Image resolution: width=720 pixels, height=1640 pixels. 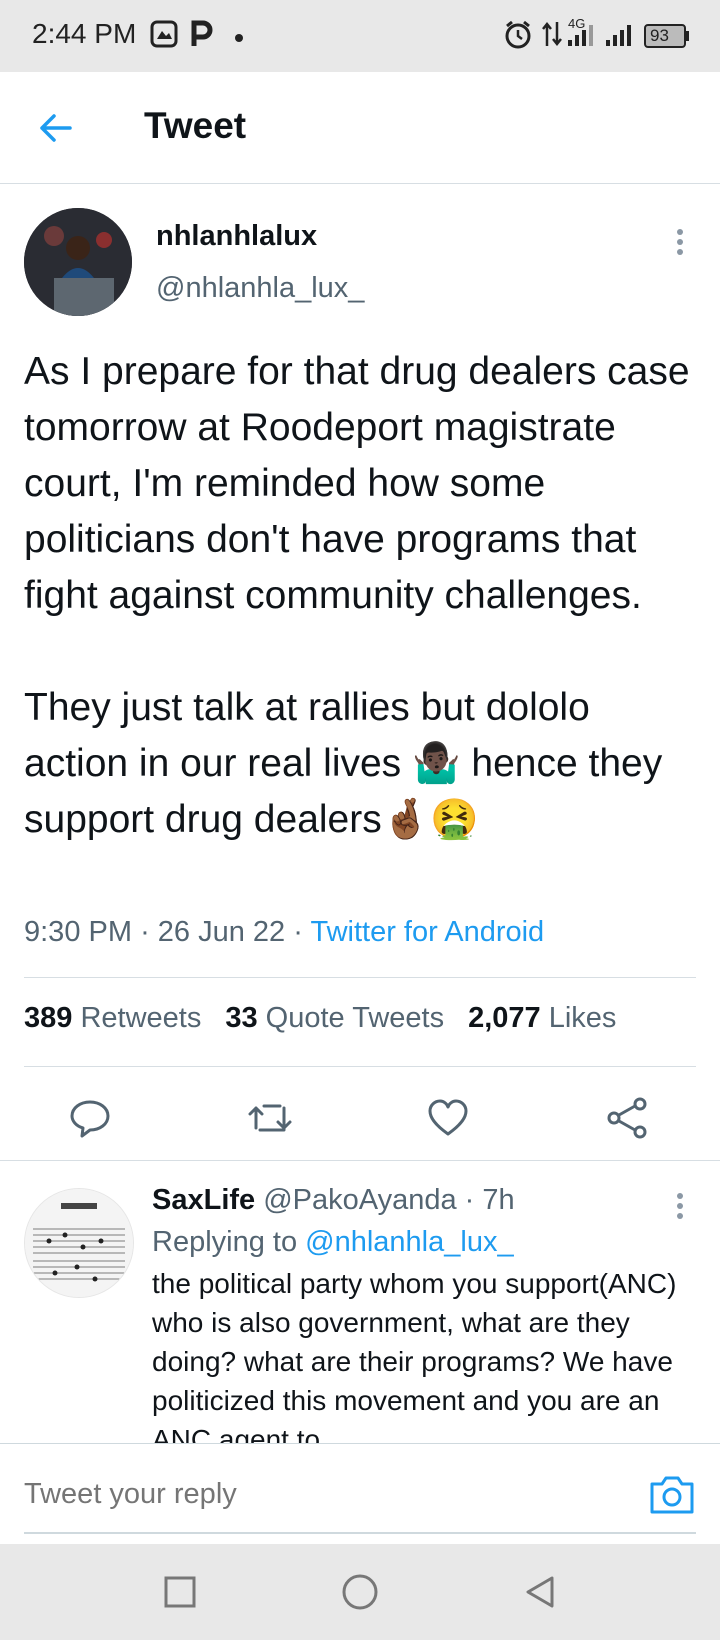 I want to click on photo-icon, so click(x=164, y=36).